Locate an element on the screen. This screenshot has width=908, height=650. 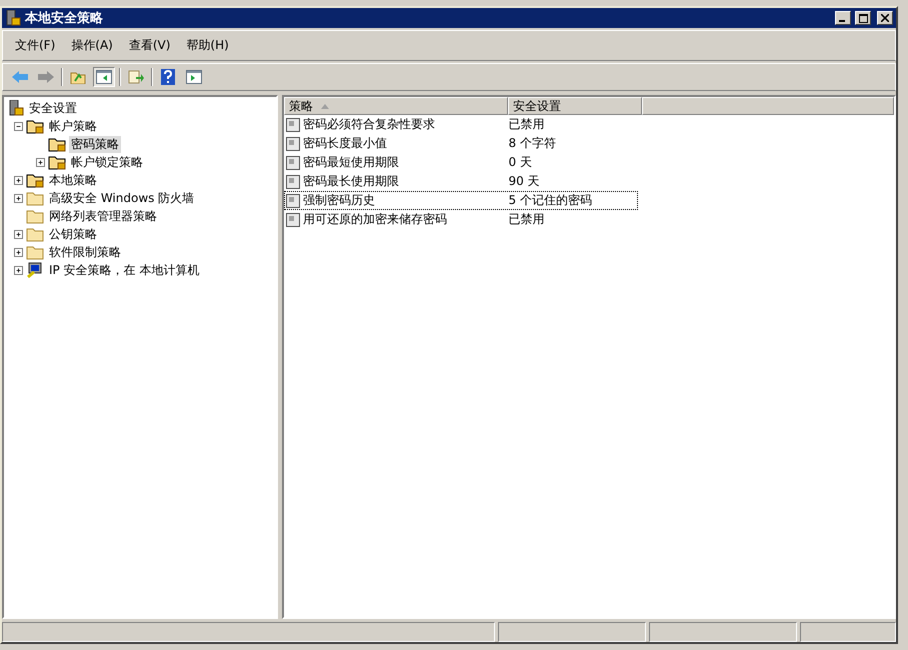
tree-item: 本地策略 is located at coordinates (73, 180).